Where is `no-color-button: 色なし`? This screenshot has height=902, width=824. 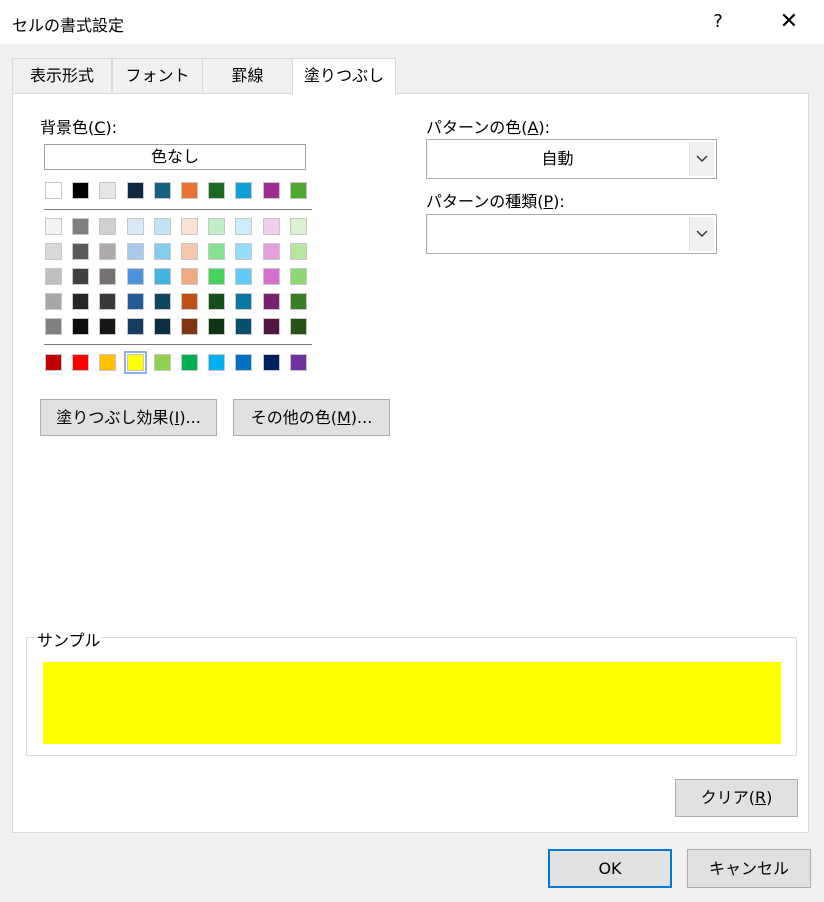
no-color-button: 色なし is located at coordinates (175, 157).